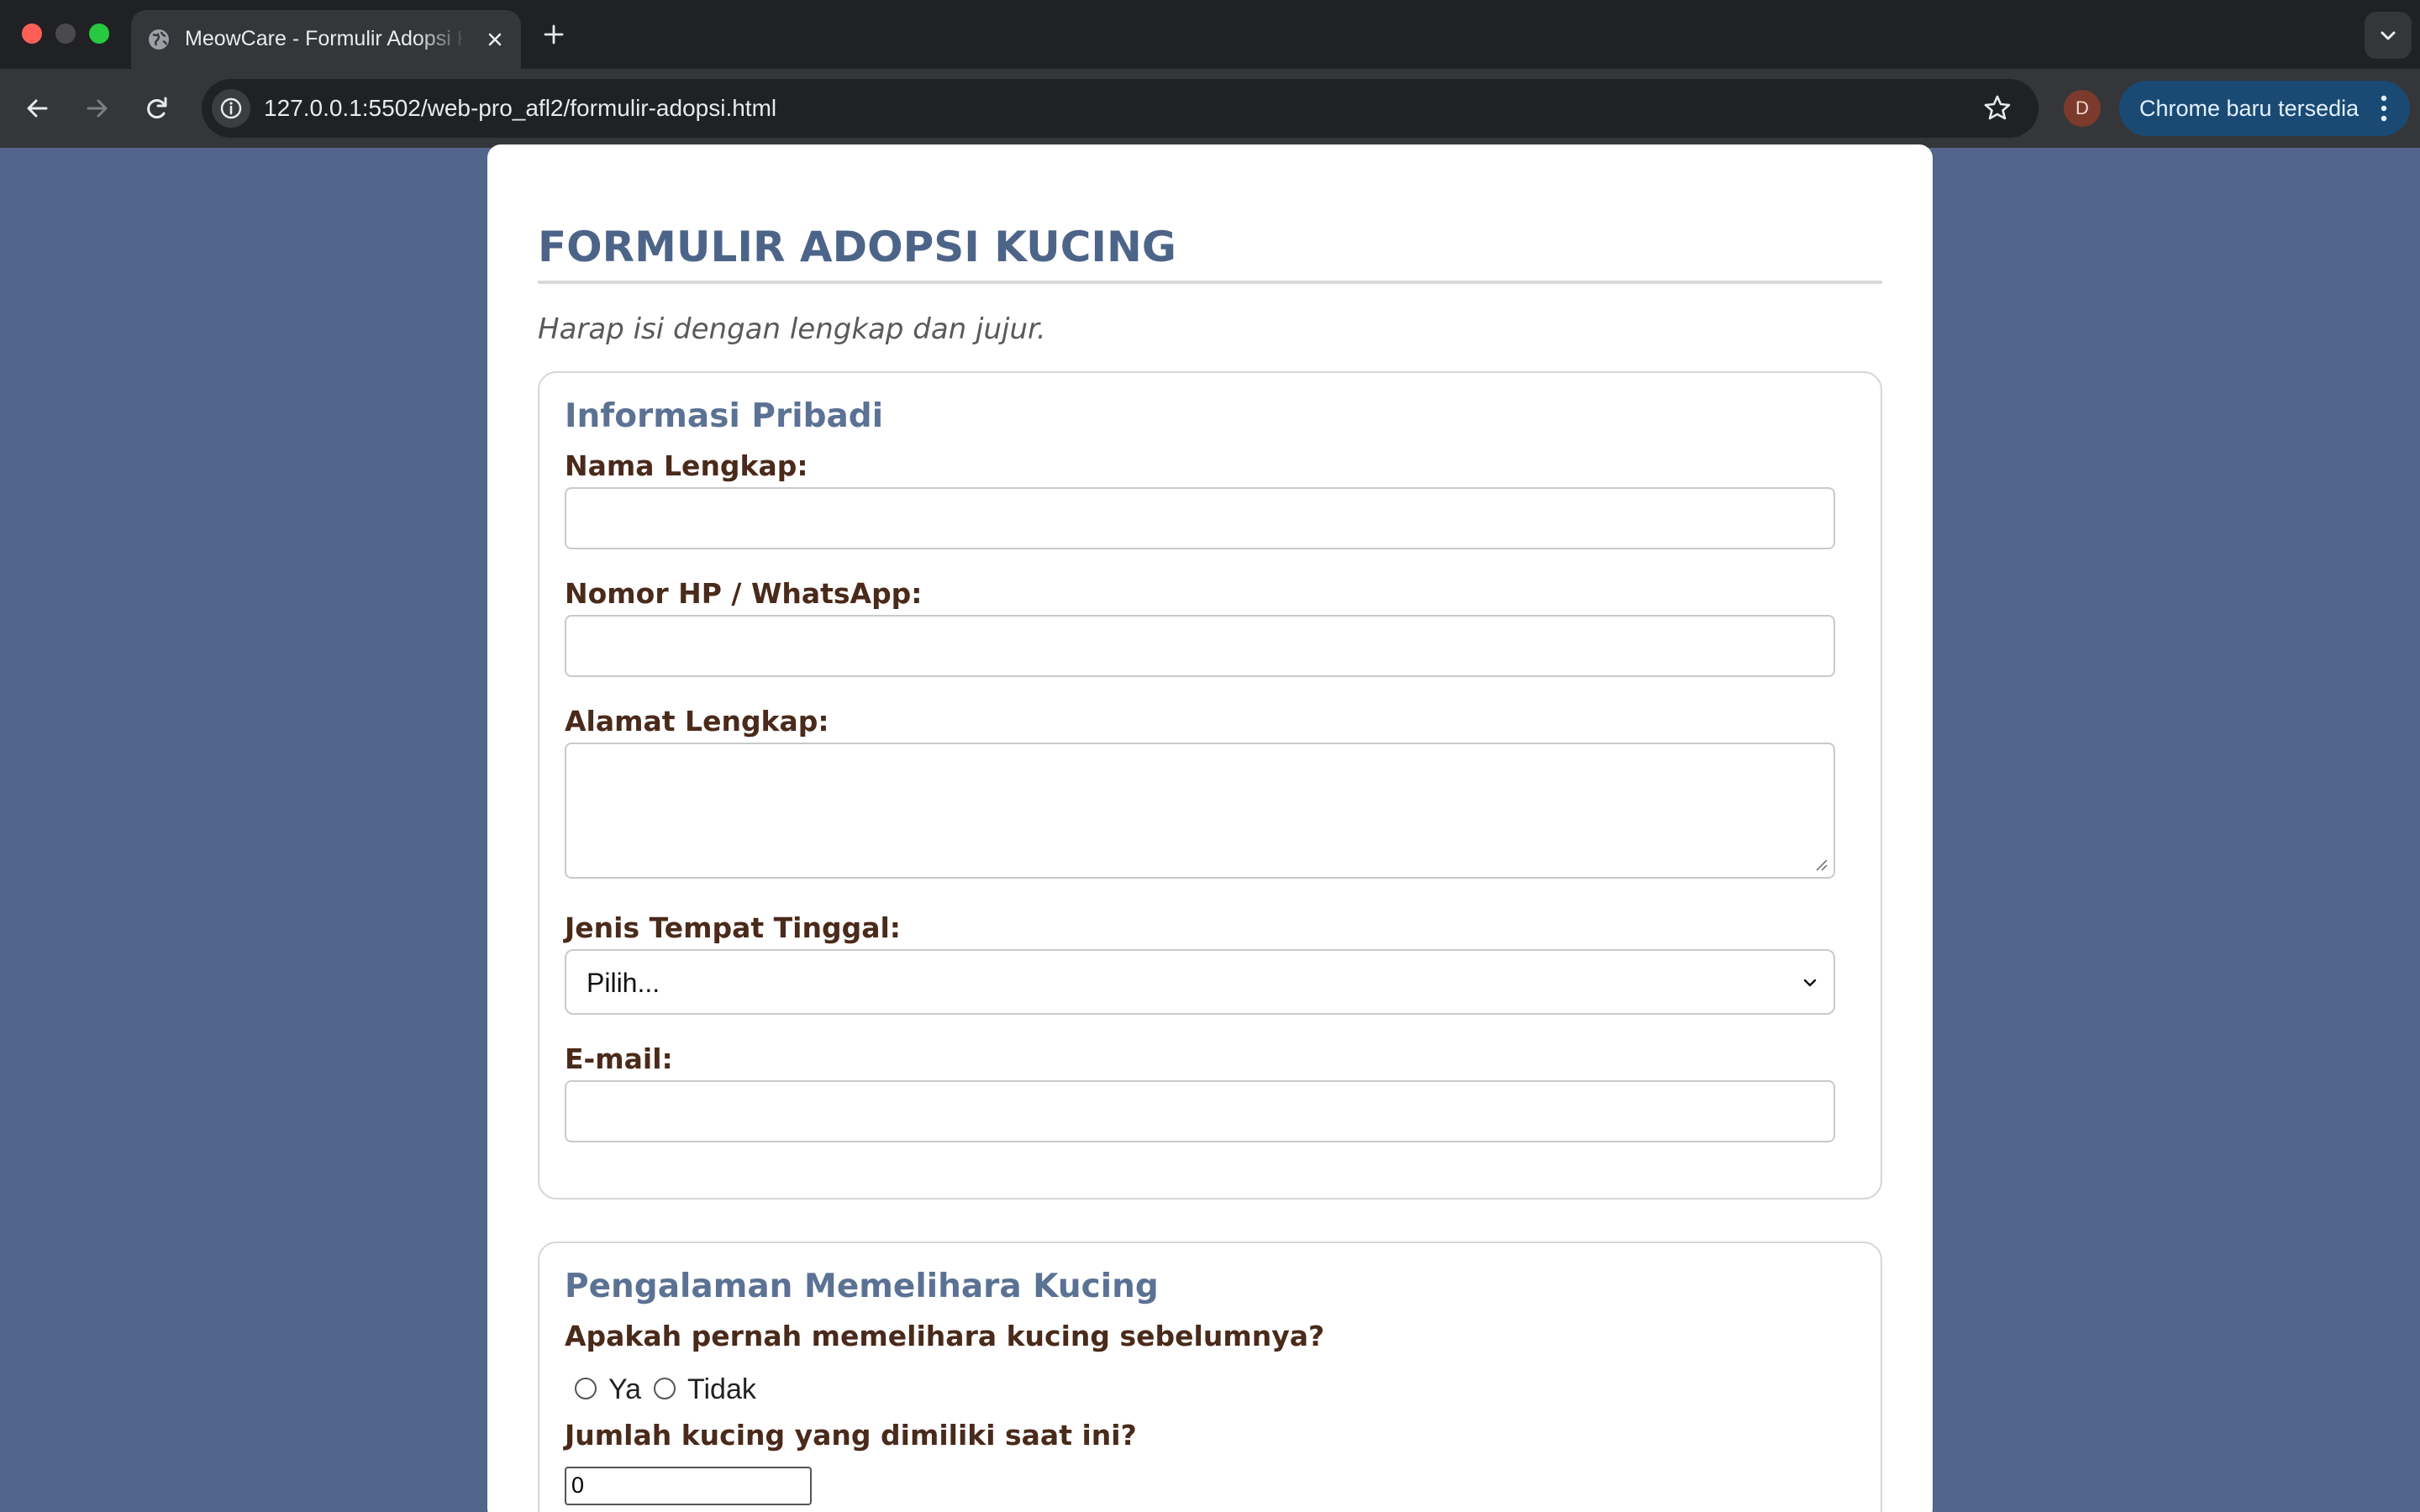 The image size is (2420, 1512). I want to click on browser-tab-bar: MeowCare - Formulir Adopsi Kucing, so click(1210, 34).